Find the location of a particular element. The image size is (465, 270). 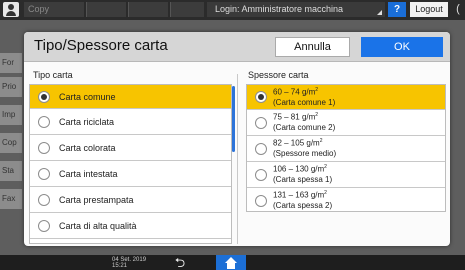

thickness-option-2: 75 – 81 g/m2 (Carta comune 2) is located at coordinates (346, 123).